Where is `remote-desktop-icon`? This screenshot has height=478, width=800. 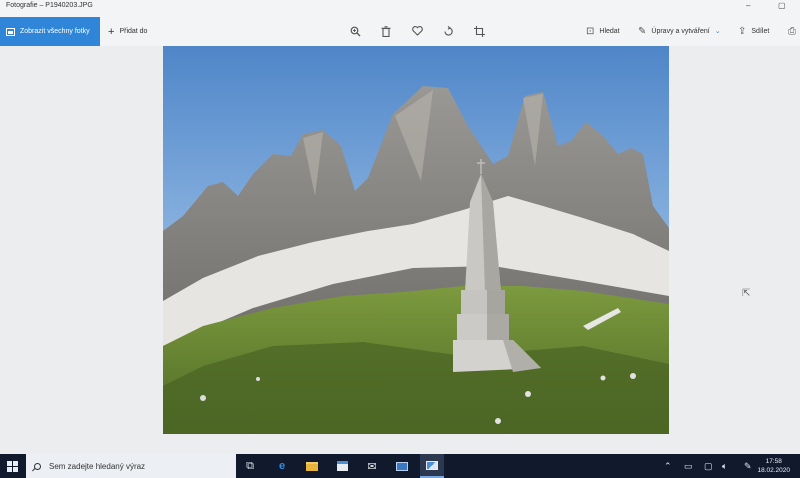 remote-desktop-icon is located at coordinates (402, 466).